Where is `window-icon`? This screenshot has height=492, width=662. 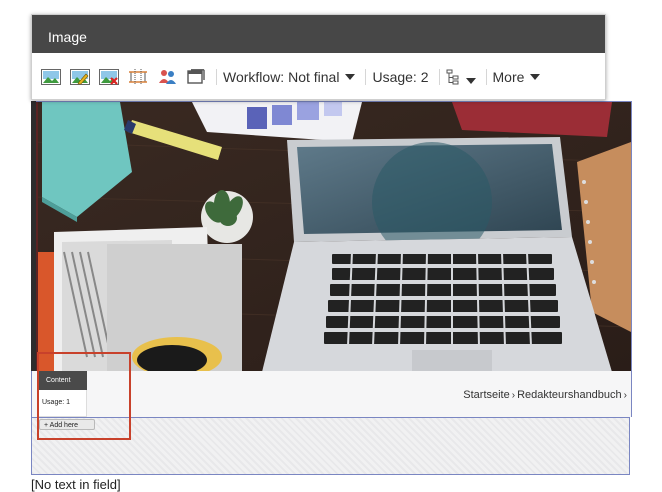
window-icon is located at coordinates (196, 77).